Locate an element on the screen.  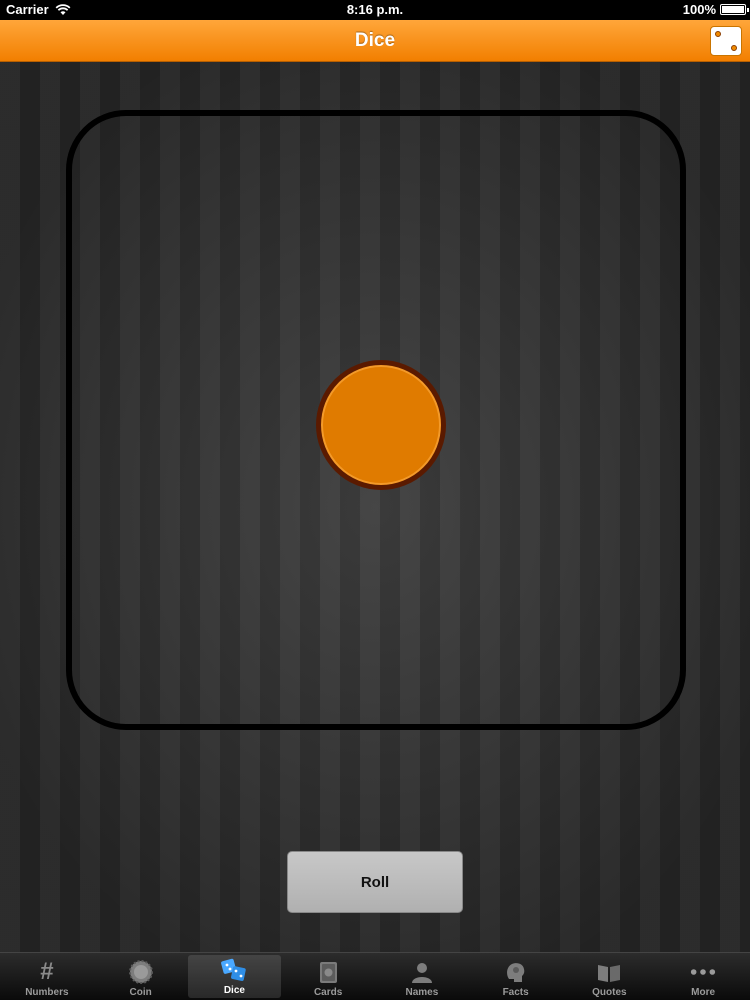
tab-label: Dice is located at coordinates (234, 990).